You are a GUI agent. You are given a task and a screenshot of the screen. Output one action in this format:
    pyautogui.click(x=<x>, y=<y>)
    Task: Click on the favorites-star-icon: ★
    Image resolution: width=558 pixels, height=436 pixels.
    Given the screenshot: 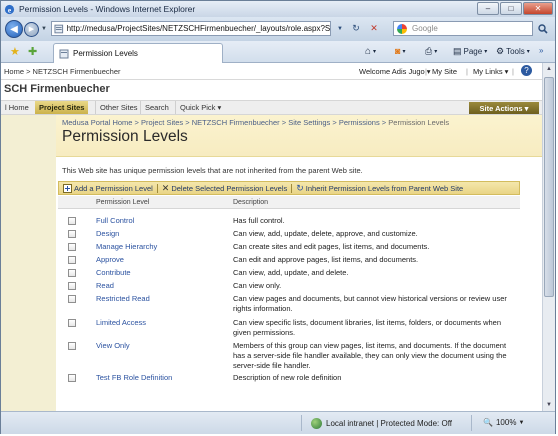 What is the action you would take?
    pyautogui.click(x=15, y=51)
    